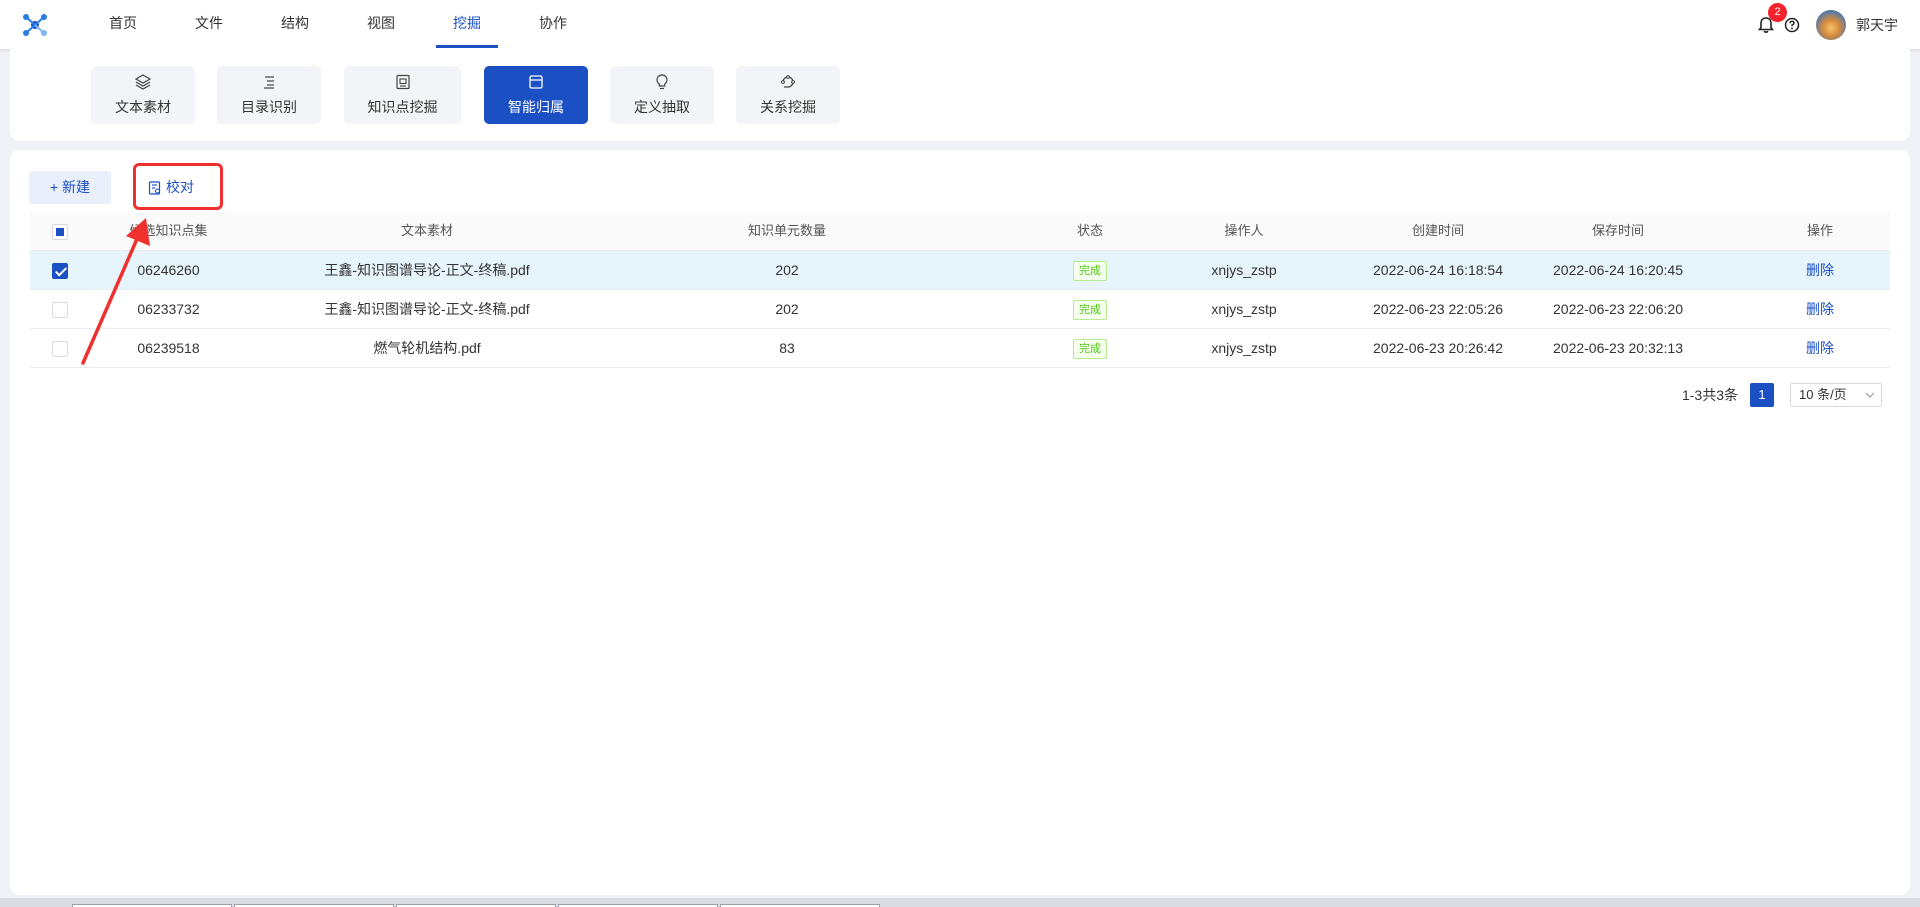  Describe the element at coordinates (168, 230) in the screenshot. I see `column-header: 候选知识点集` at that location.